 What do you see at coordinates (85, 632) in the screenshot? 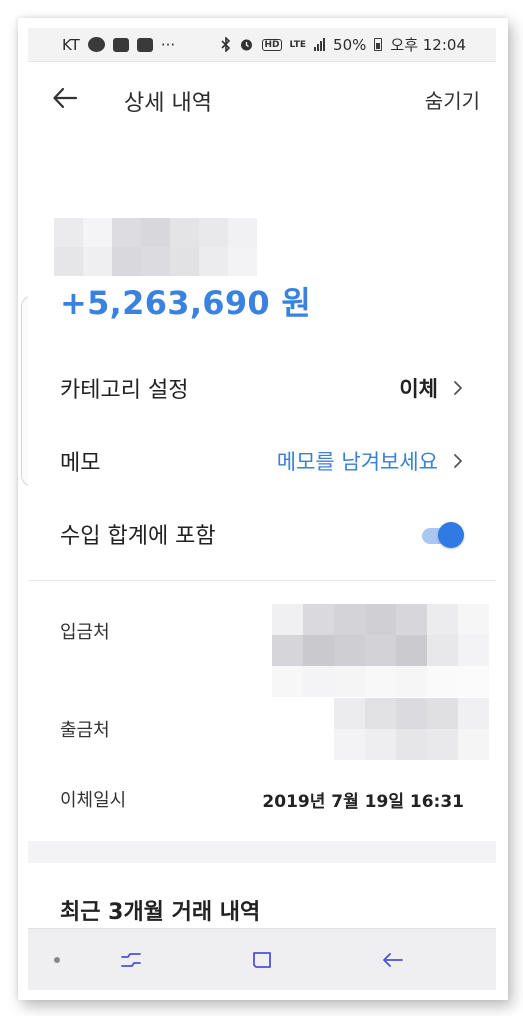
I see `deposit-from-label: 입금처` at bounding box center [85, 632].